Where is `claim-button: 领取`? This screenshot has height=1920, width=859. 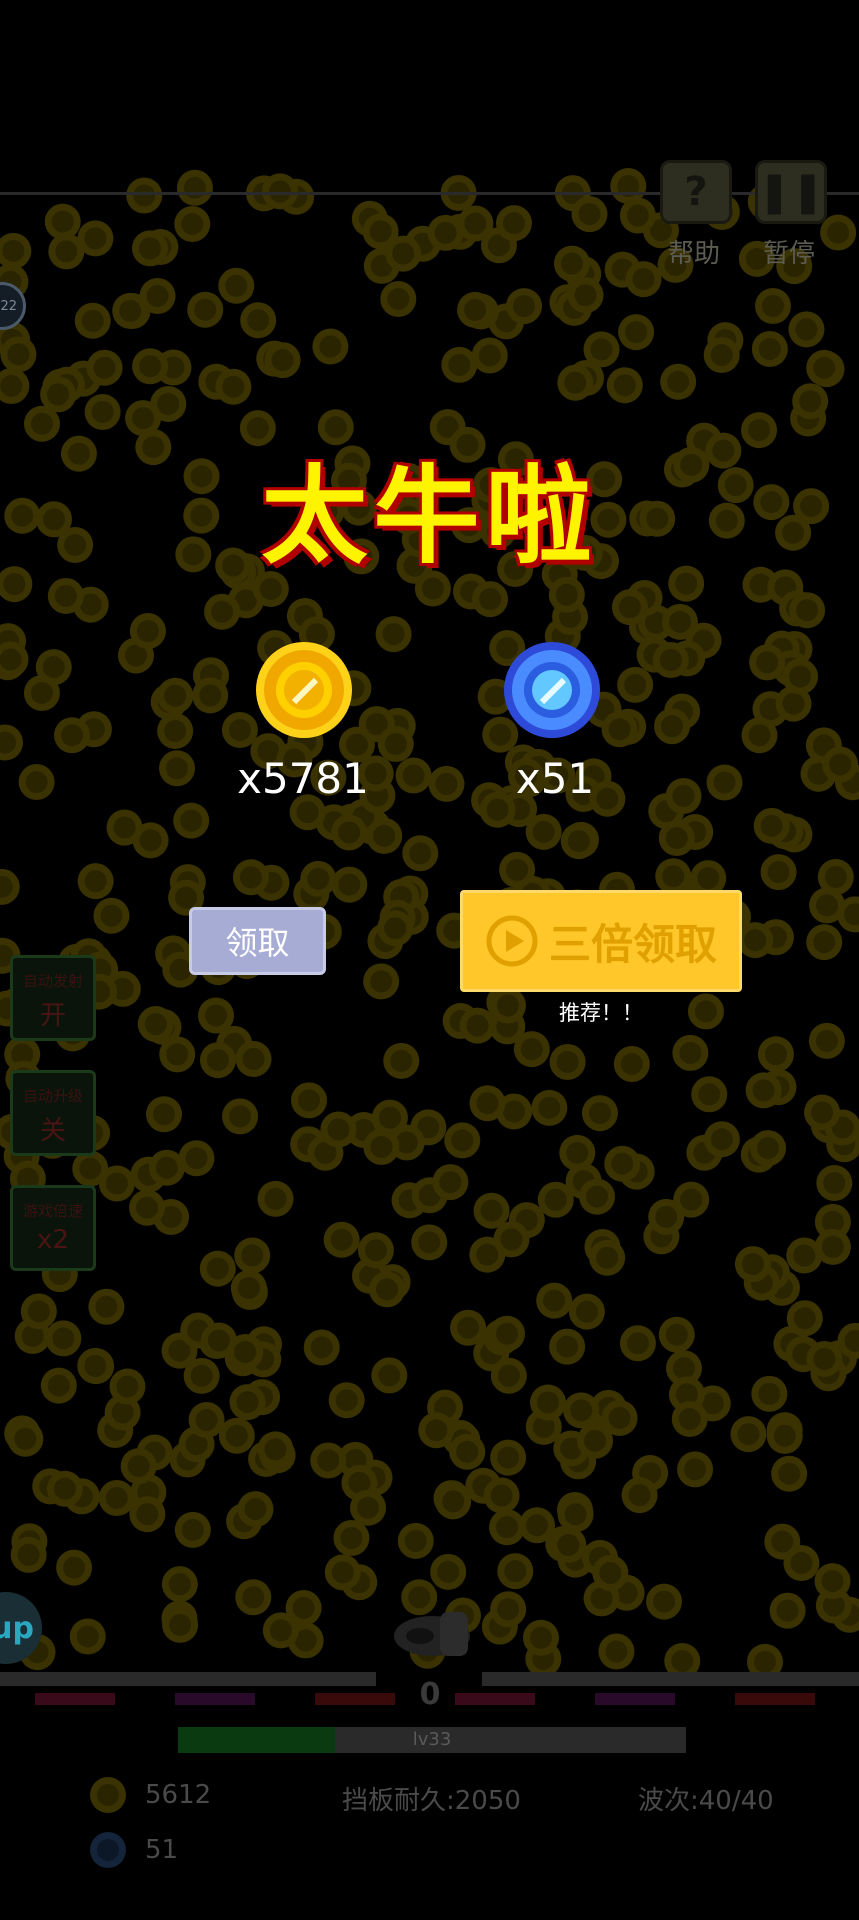 claim-button: 领取 is located at coordinates (257, 941).